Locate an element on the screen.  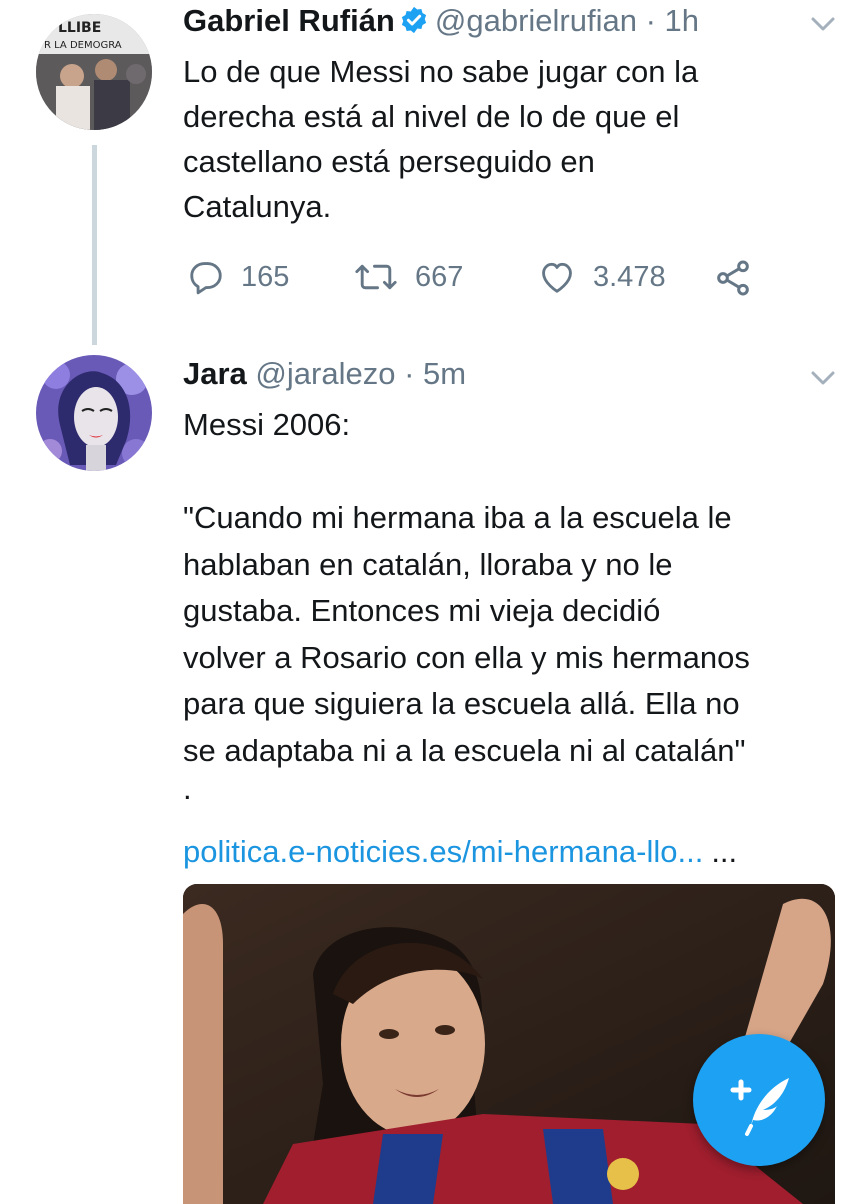
share-button is located at coordinates (733, 278).